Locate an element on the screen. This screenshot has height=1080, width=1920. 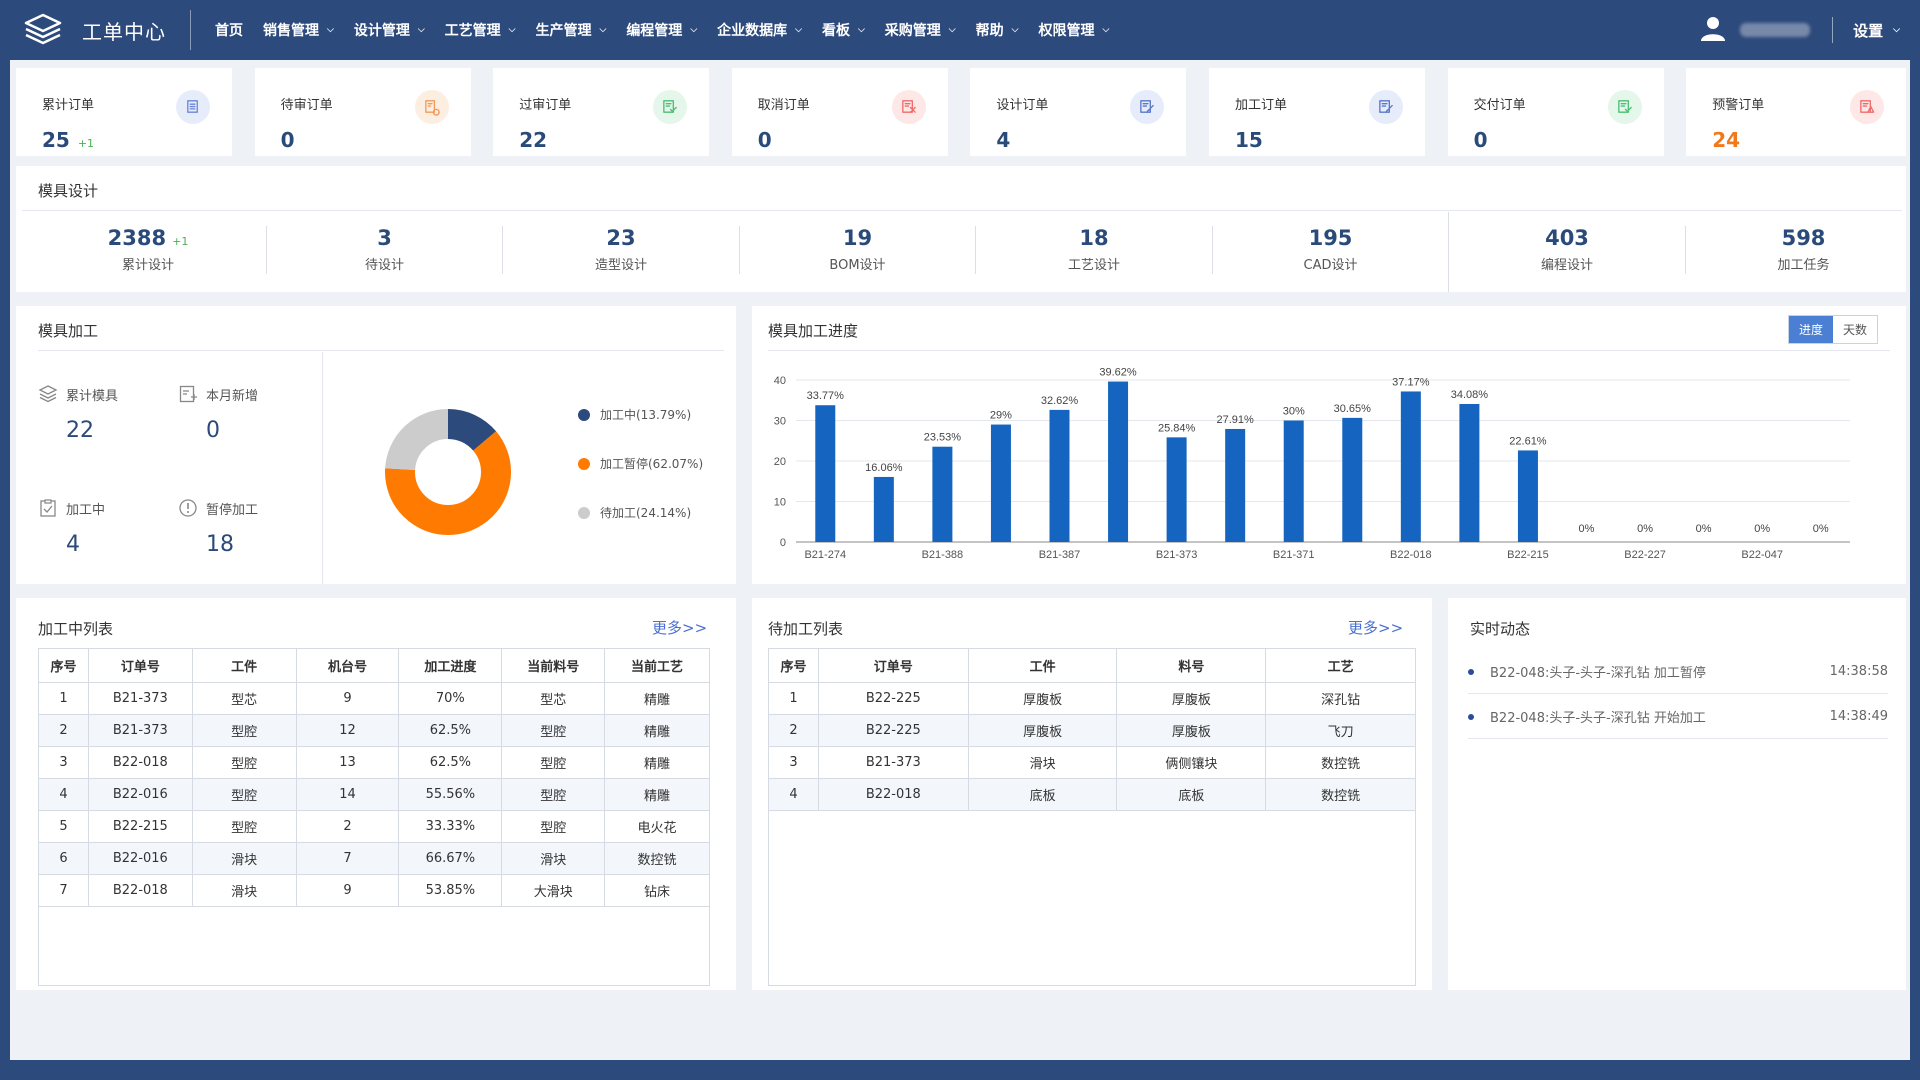
design-item-6: 403 编程设计 is located at coordinates (1567, 249).